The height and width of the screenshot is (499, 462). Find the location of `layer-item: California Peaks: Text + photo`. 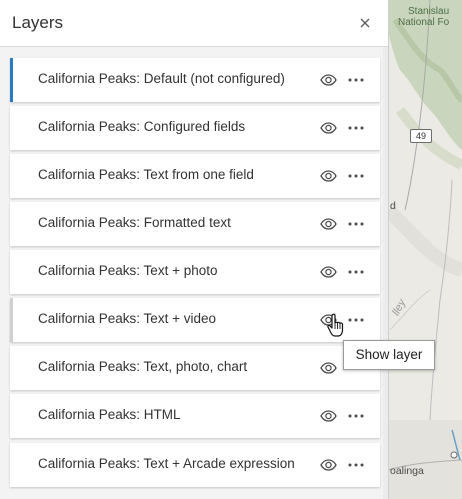

layer-item: California Peaks: Text + photo is located at coordinates (195, 272).